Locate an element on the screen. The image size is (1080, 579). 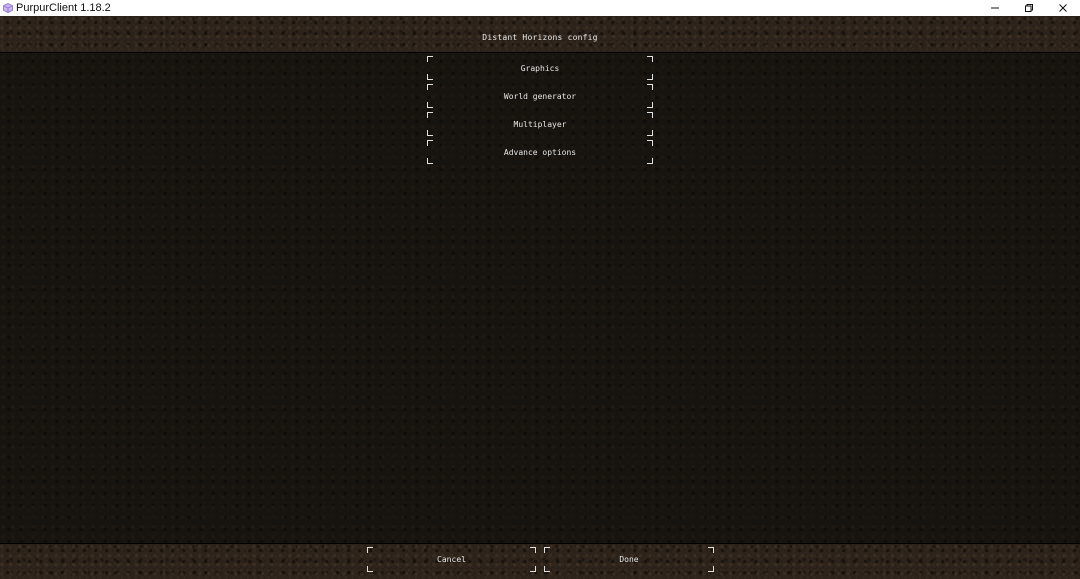
window-controls is located at coordinates (1029, 8).